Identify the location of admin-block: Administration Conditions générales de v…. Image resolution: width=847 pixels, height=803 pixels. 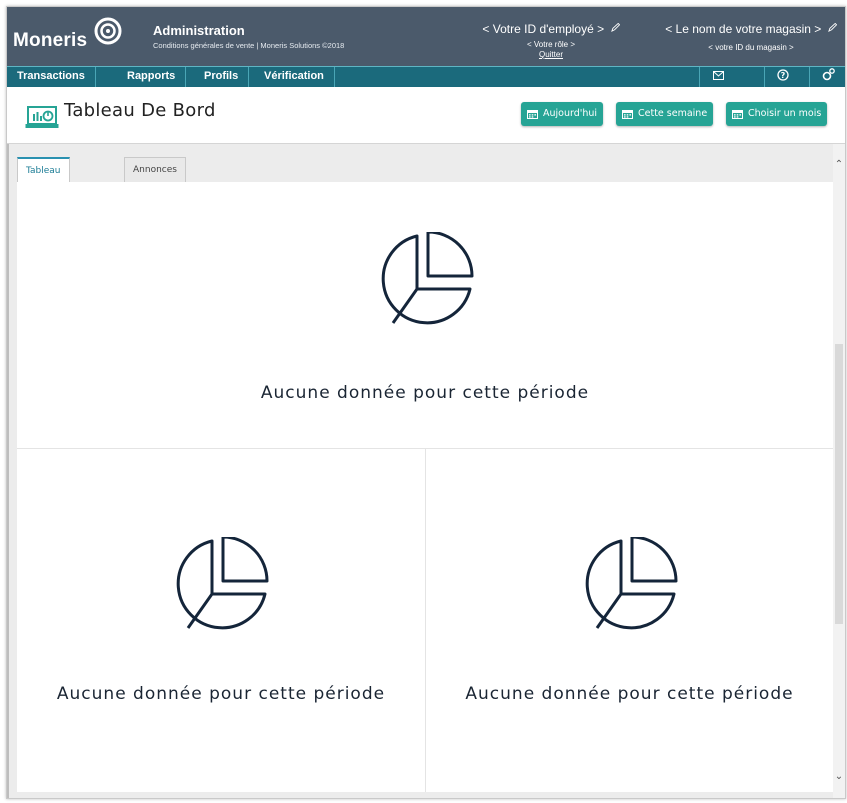
(248, 36).